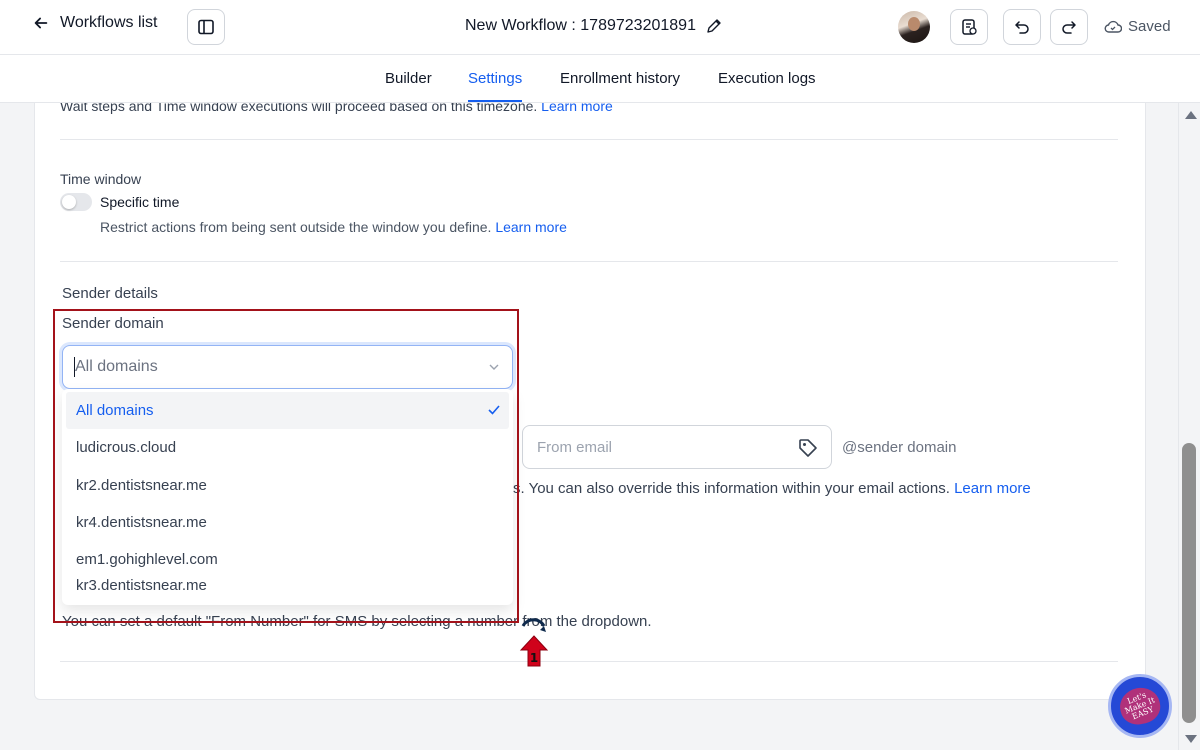 The image size is (1200, 750). I want to click on sender-details-title: Sender details, so click(110, 293).